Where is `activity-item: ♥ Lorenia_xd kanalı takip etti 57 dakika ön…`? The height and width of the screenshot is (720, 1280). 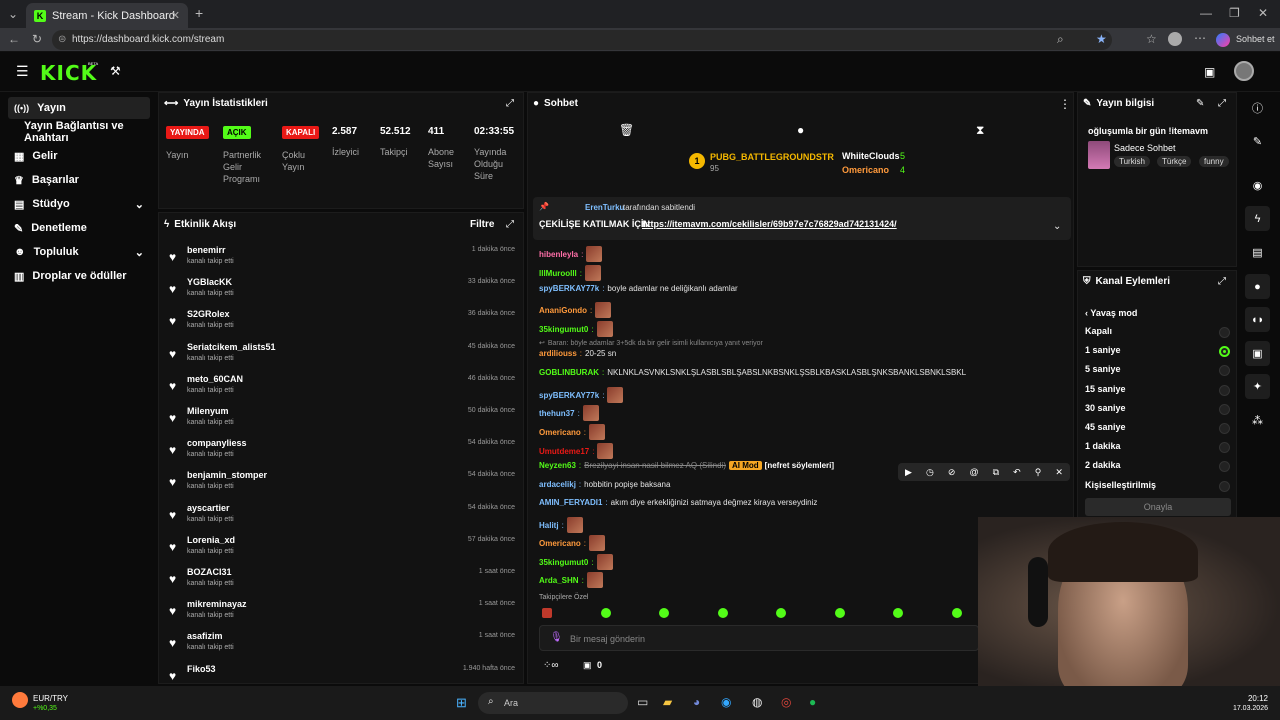 activity-item: ♥ Lorenia_xd kanalı takip etti 57 dakika ön… is located at coordinates (342, 549).